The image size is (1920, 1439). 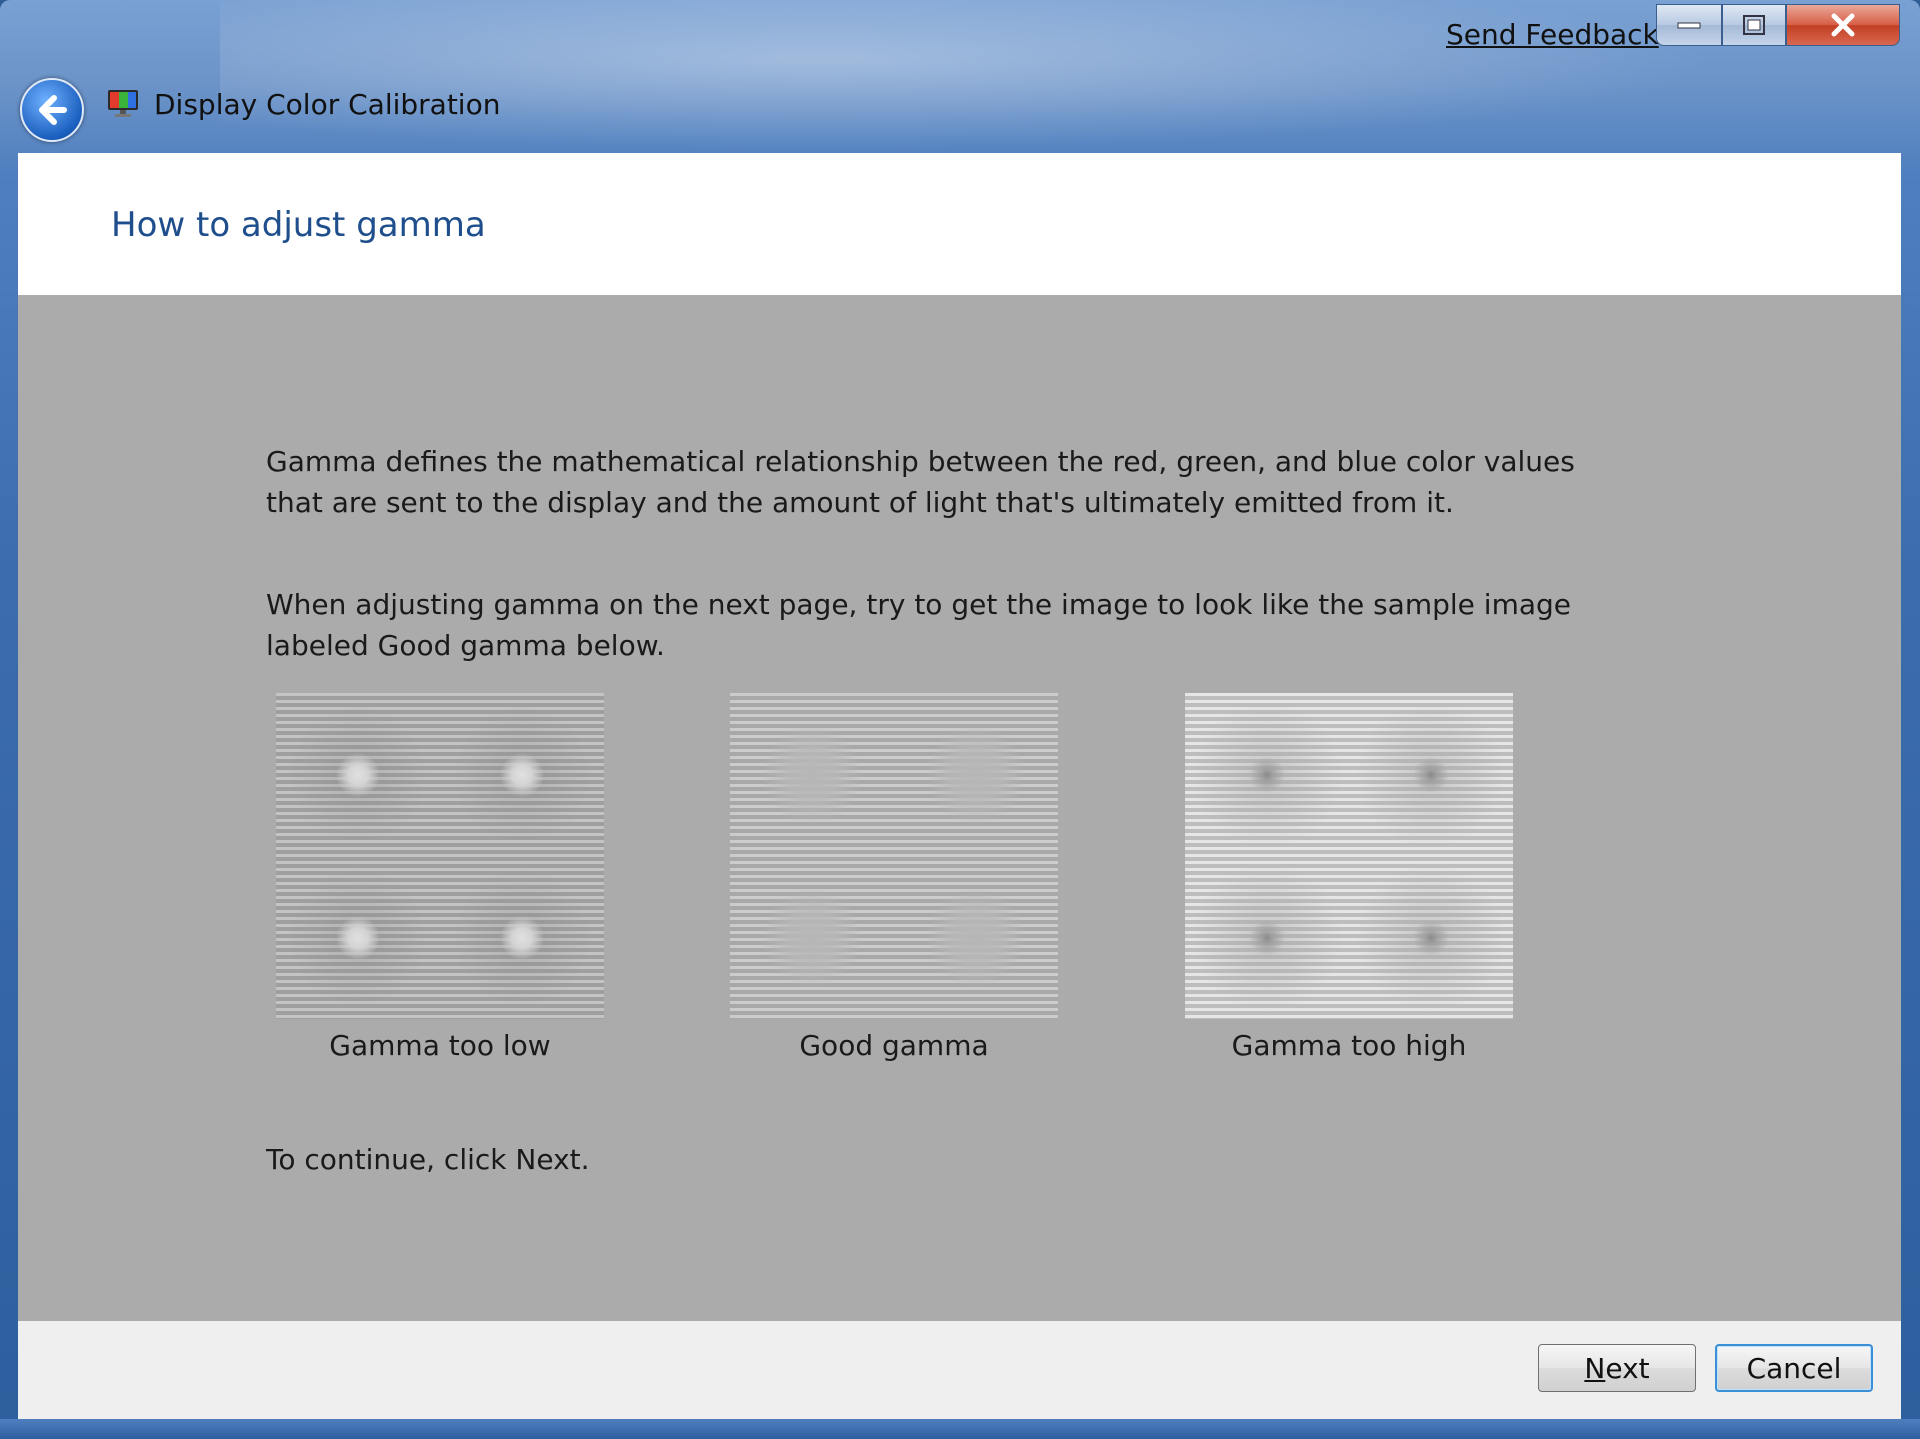 What do you see at coordinates (1349, 856) in the screenshot?
I see `gamma-too-high-sample-image` at bounding box center [1349, 856].